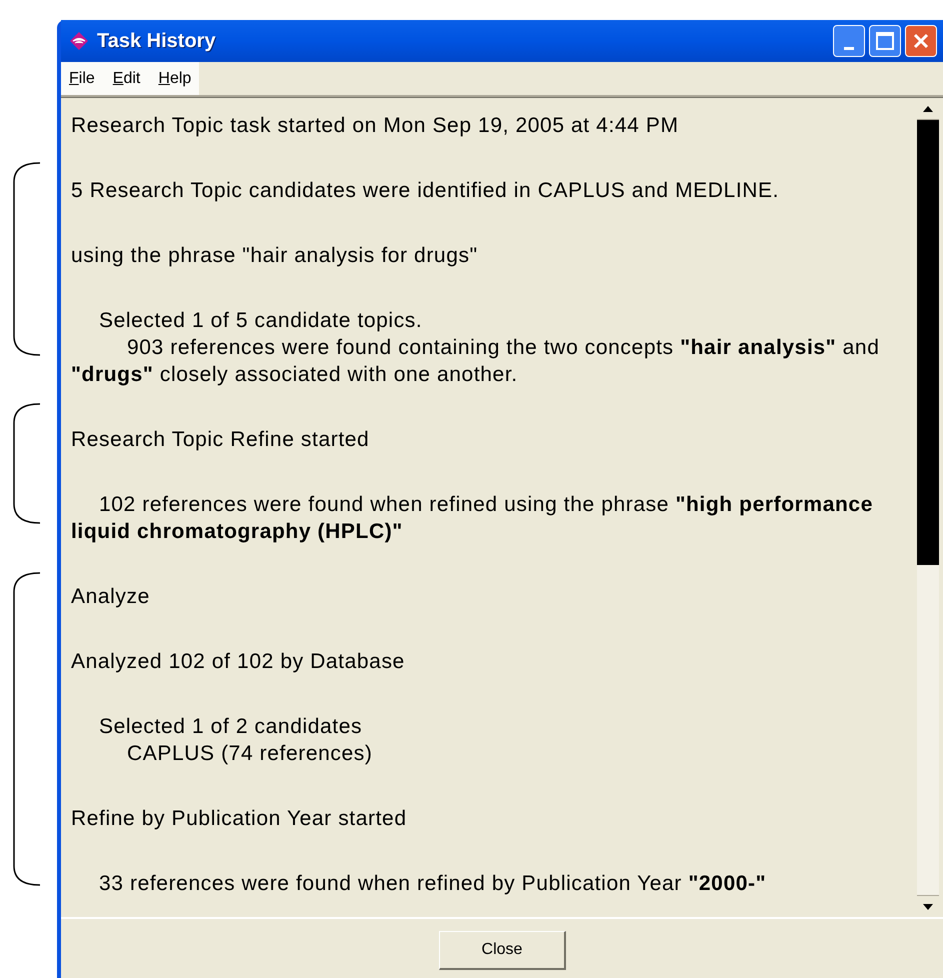 The height and width of the screenshot is (978, 943). Describe the element at coordinates (238, 662) in the screenshot. I see `log-line: Analyzed 102 of 102 by Database` at that location.